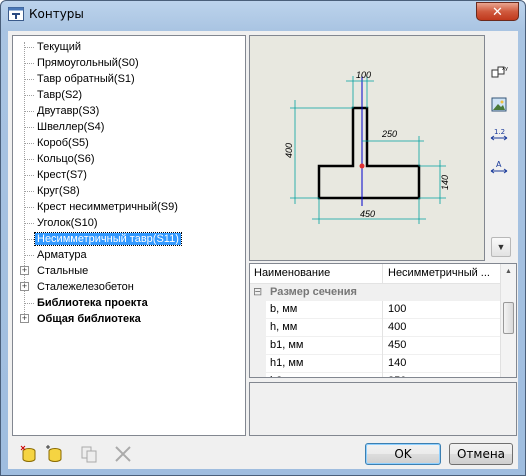  What do you see at coordinates (367, 214) in the screenshot?
I see `dim-b1-label: 450` at bounding box center [367, 214].